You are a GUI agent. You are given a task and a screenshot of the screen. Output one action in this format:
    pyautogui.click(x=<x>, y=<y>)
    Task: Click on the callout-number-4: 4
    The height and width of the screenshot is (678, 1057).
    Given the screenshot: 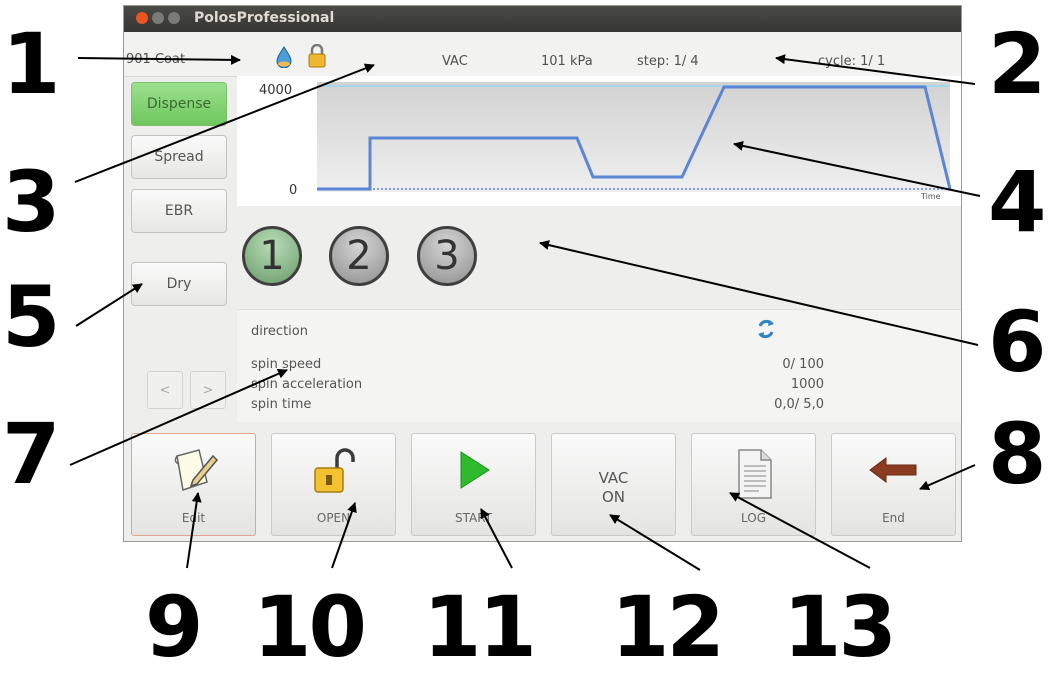 What is the action you would take?
    pyautogui.click(x=1017, y=202)
    